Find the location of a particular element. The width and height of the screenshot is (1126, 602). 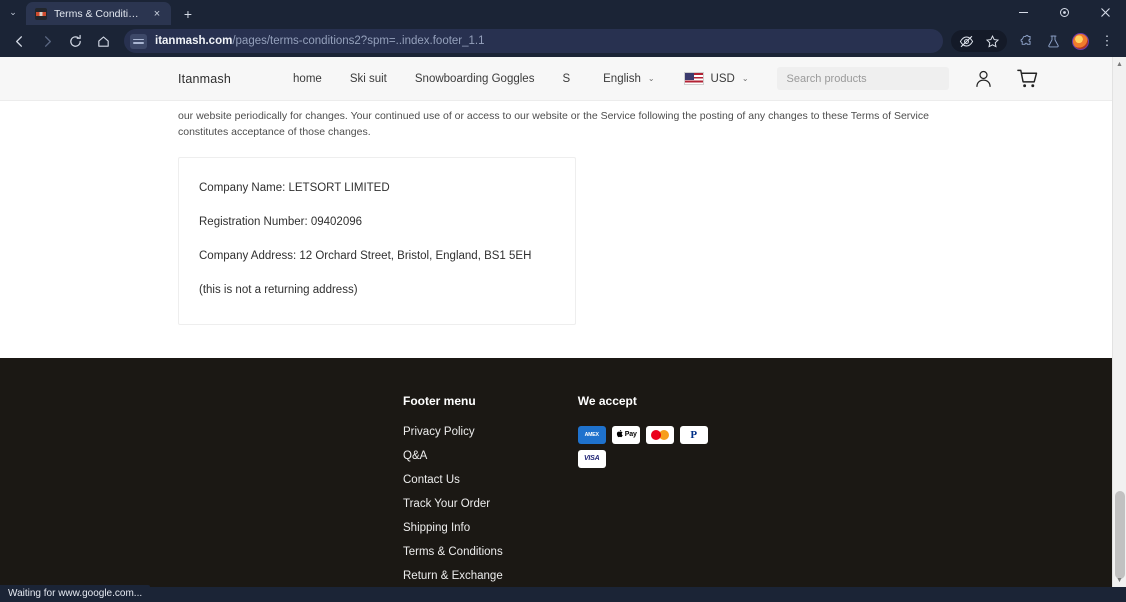

toolbar-actions: ⋮ is located at coordinates (1035, 41).